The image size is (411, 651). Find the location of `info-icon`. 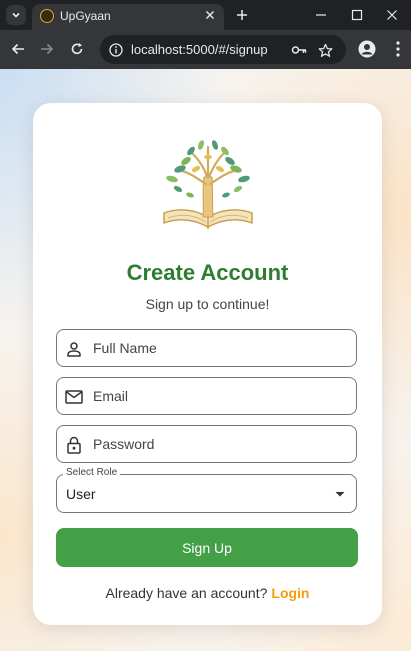

info-icon is located at coordinates (115, 49).